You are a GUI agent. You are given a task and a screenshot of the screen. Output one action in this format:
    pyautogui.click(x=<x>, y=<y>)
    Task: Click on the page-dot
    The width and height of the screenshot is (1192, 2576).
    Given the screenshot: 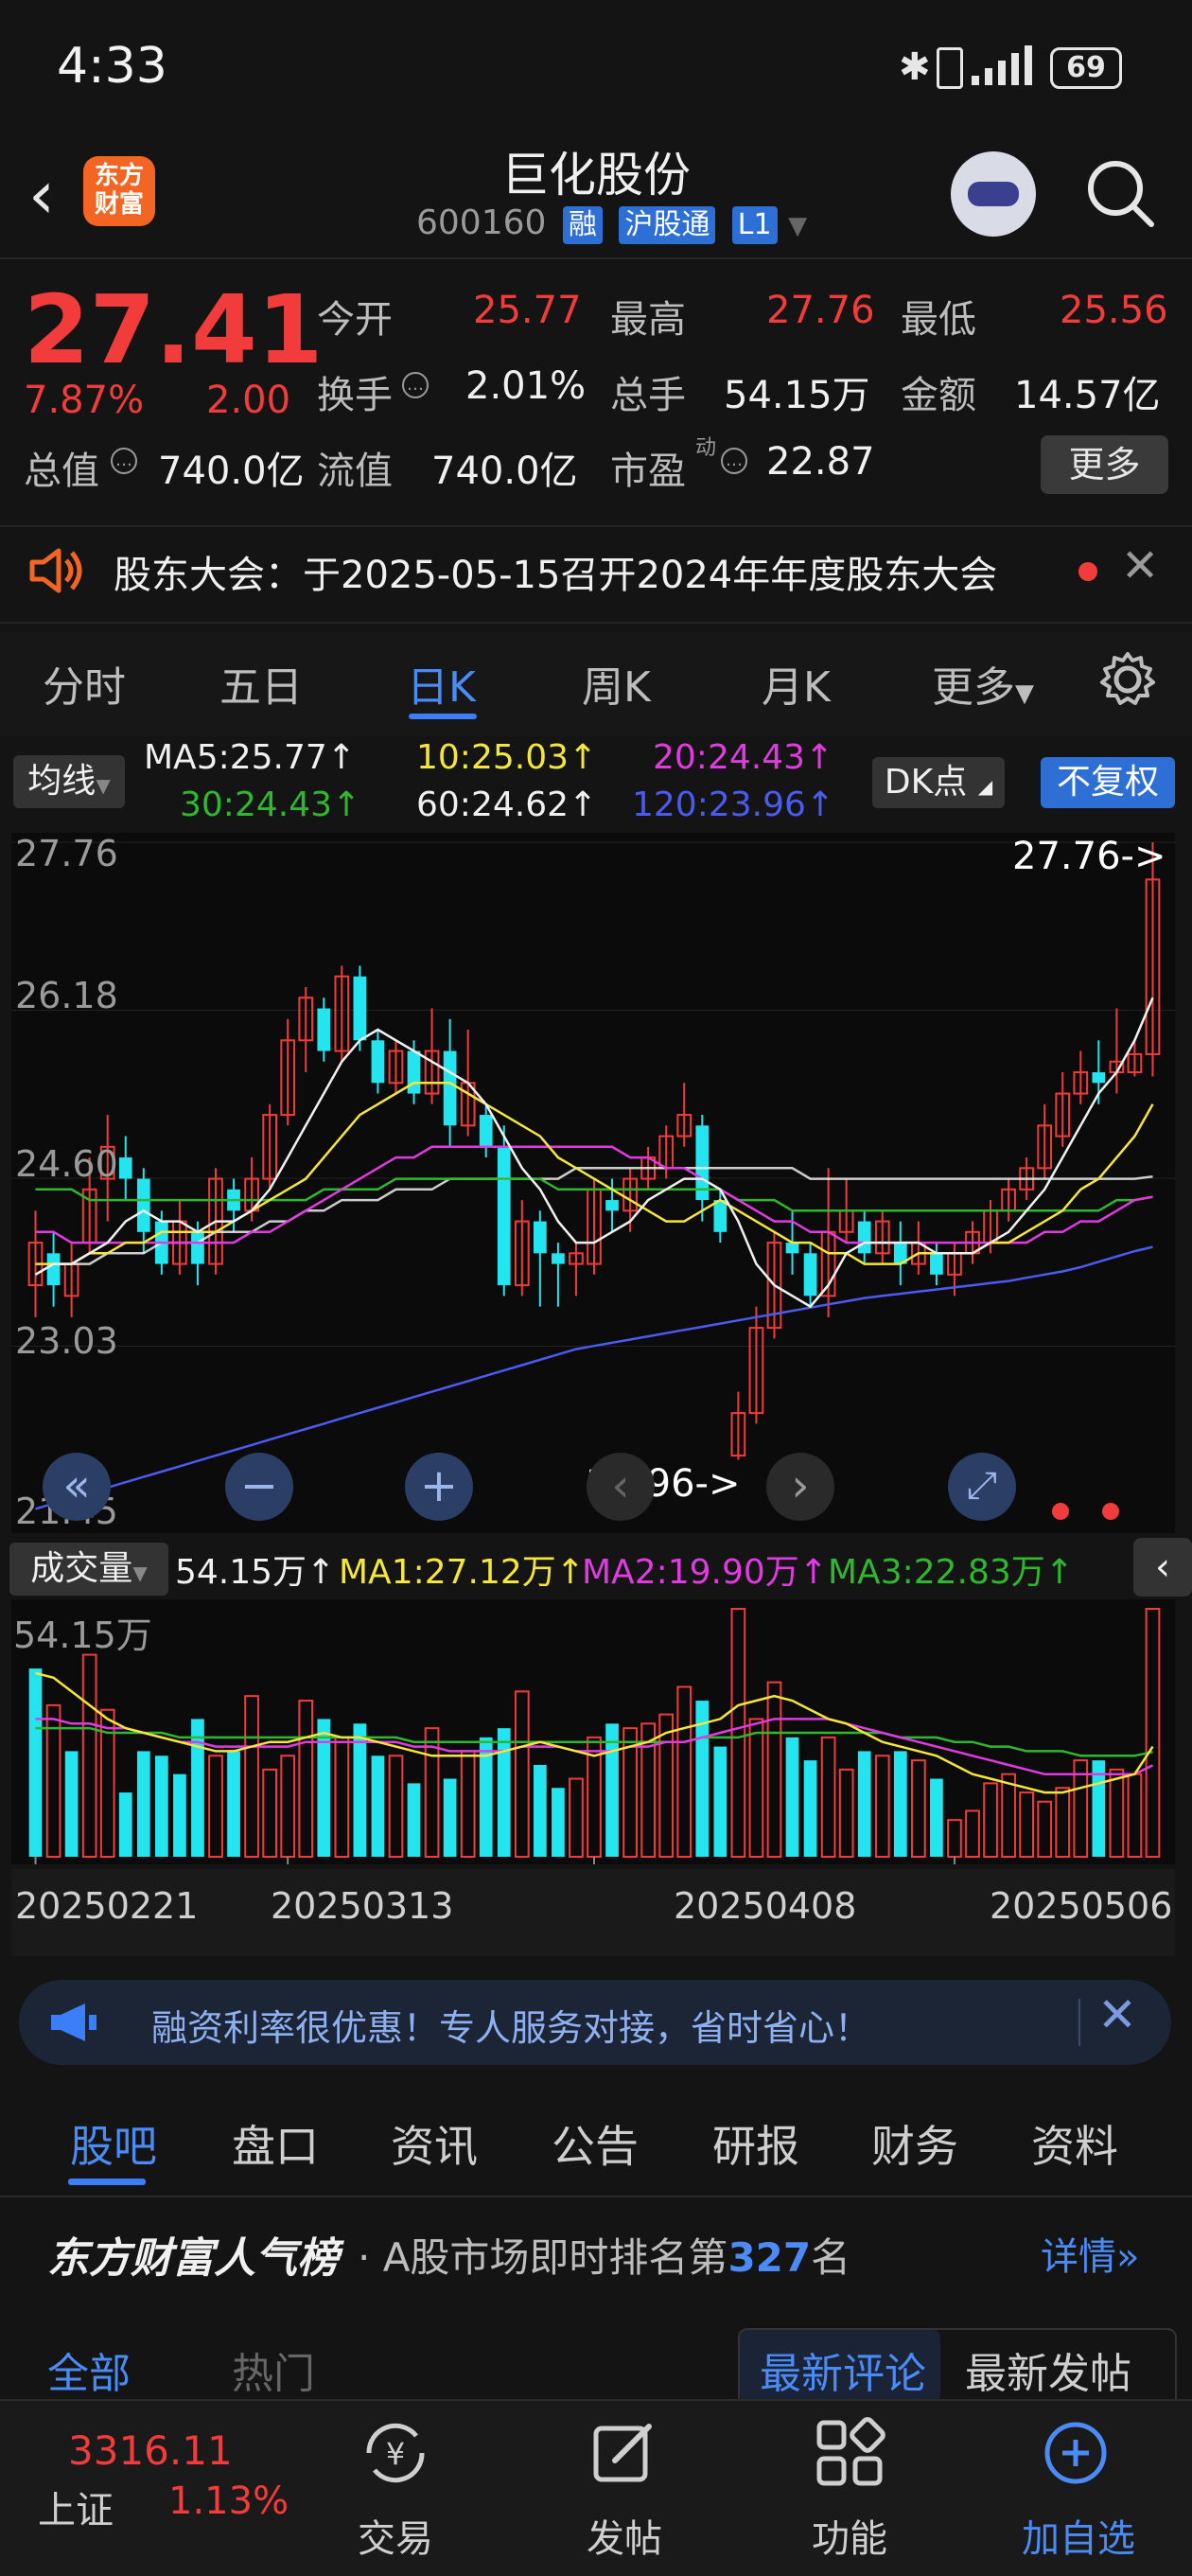 What is the action you would take?
    pyautogui.click(x=1110, y=1511)
    